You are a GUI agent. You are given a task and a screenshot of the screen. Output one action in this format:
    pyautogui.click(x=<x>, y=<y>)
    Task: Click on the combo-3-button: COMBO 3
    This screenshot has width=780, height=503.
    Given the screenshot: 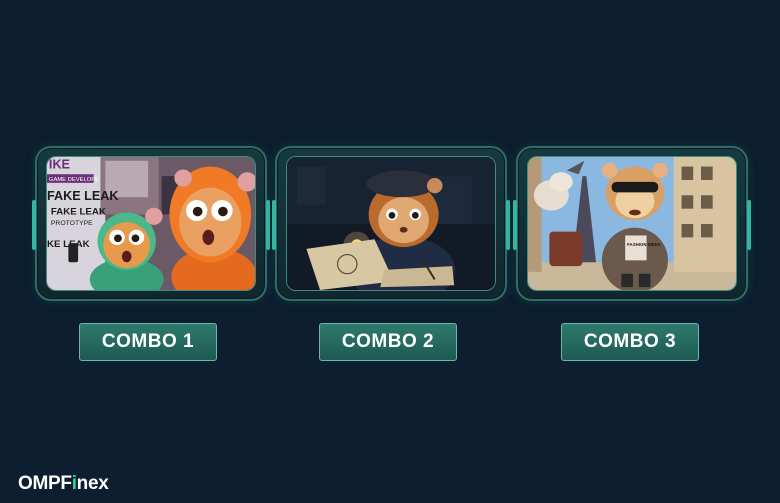 What is the action you would take?
    pyautogui.click(x=630, y=342)
    